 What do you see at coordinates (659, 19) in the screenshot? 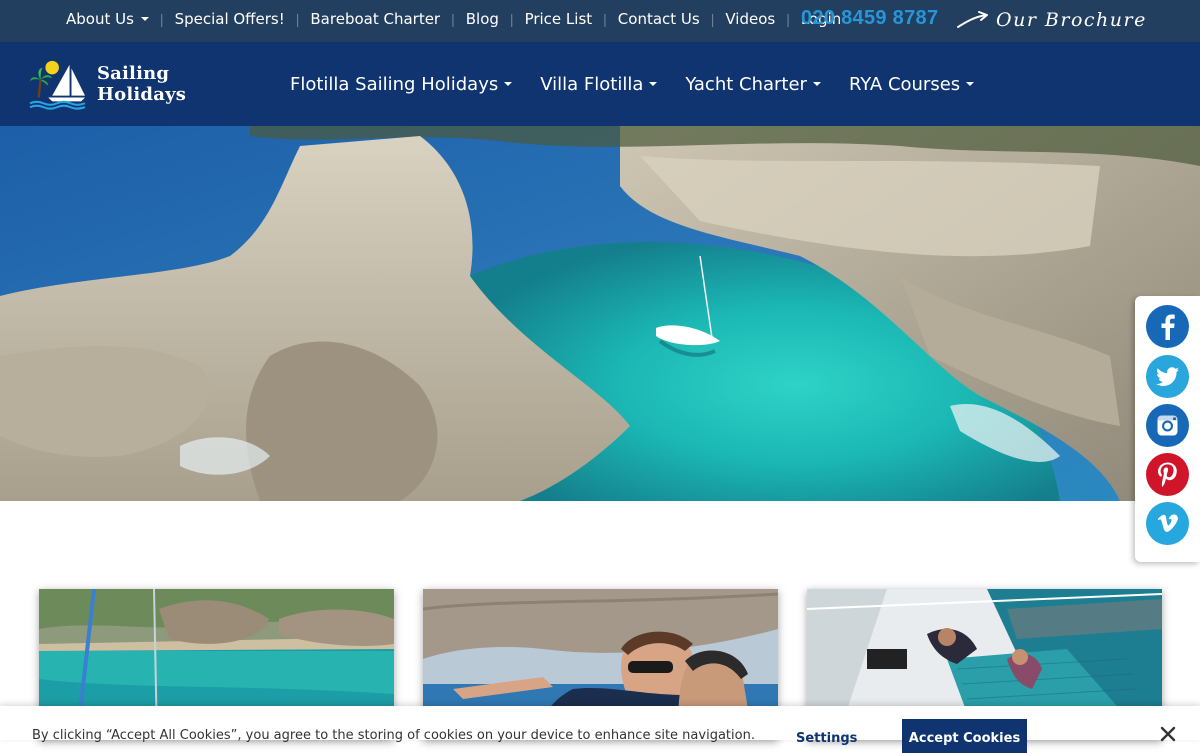
I see `topnav-contact-us: Contact Us` at bounding box center [659, 19].